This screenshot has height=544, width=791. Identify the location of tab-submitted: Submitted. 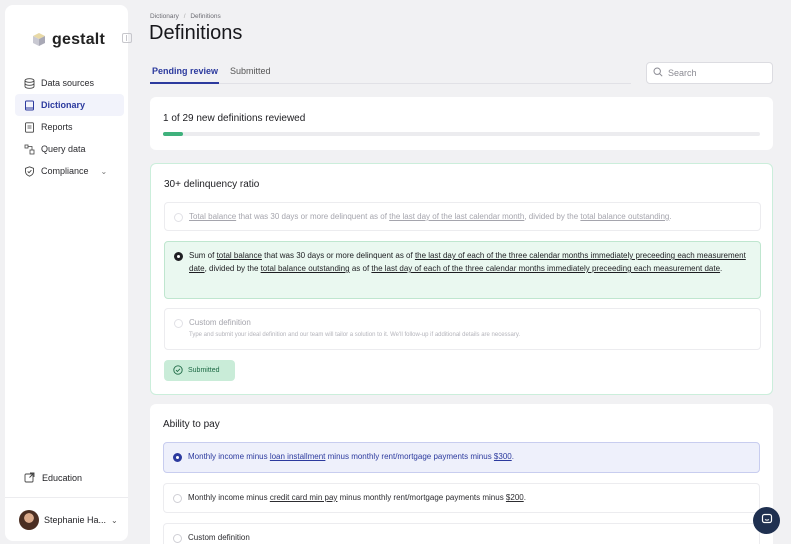
(250, 71).